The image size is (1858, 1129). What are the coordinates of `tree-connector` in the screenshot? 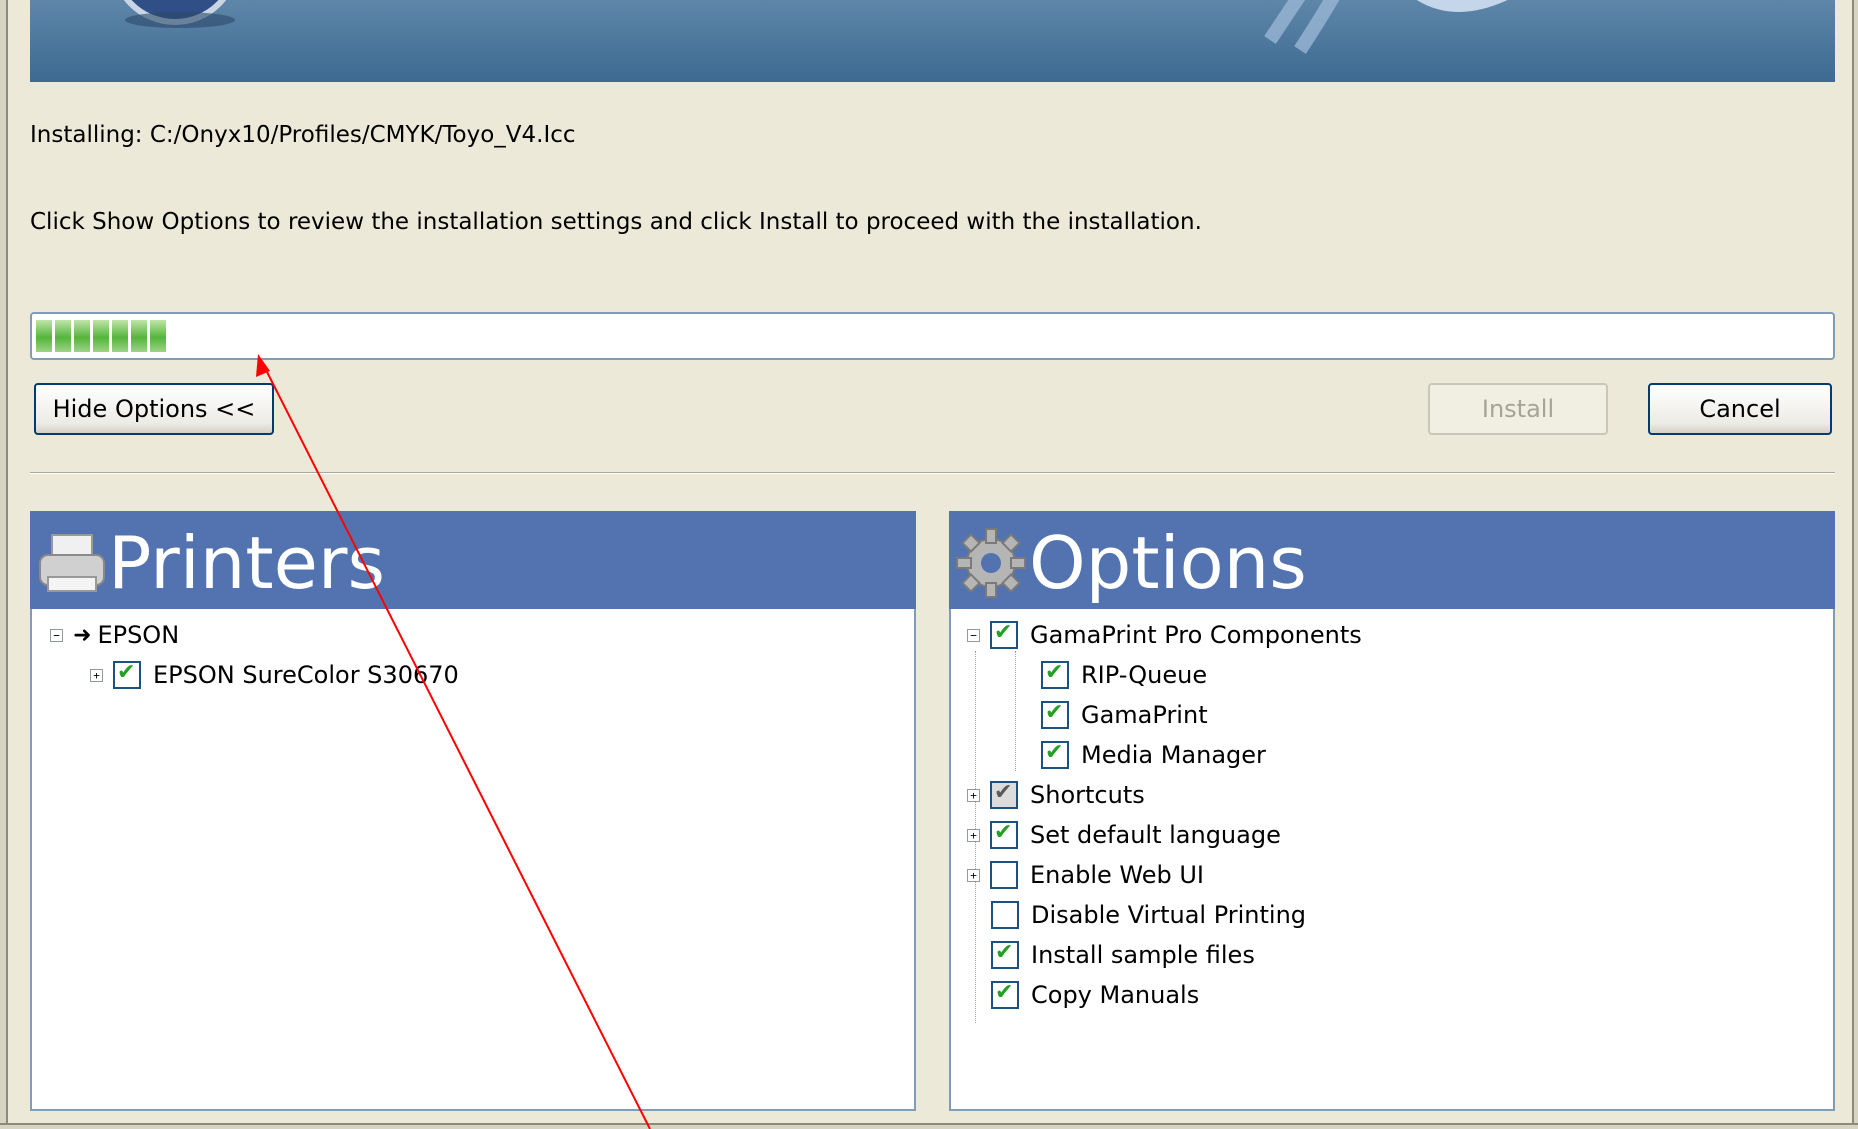 It's located at (1015, 711).